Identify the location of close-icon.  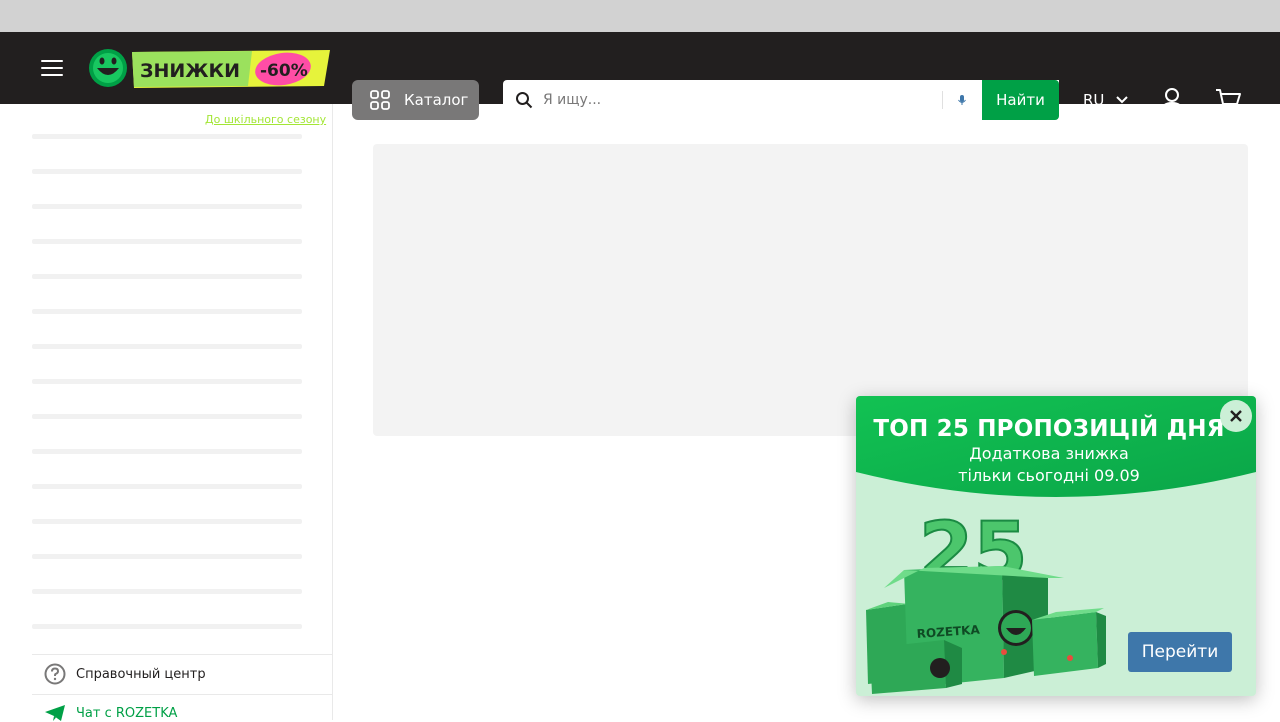
(1236, 416).